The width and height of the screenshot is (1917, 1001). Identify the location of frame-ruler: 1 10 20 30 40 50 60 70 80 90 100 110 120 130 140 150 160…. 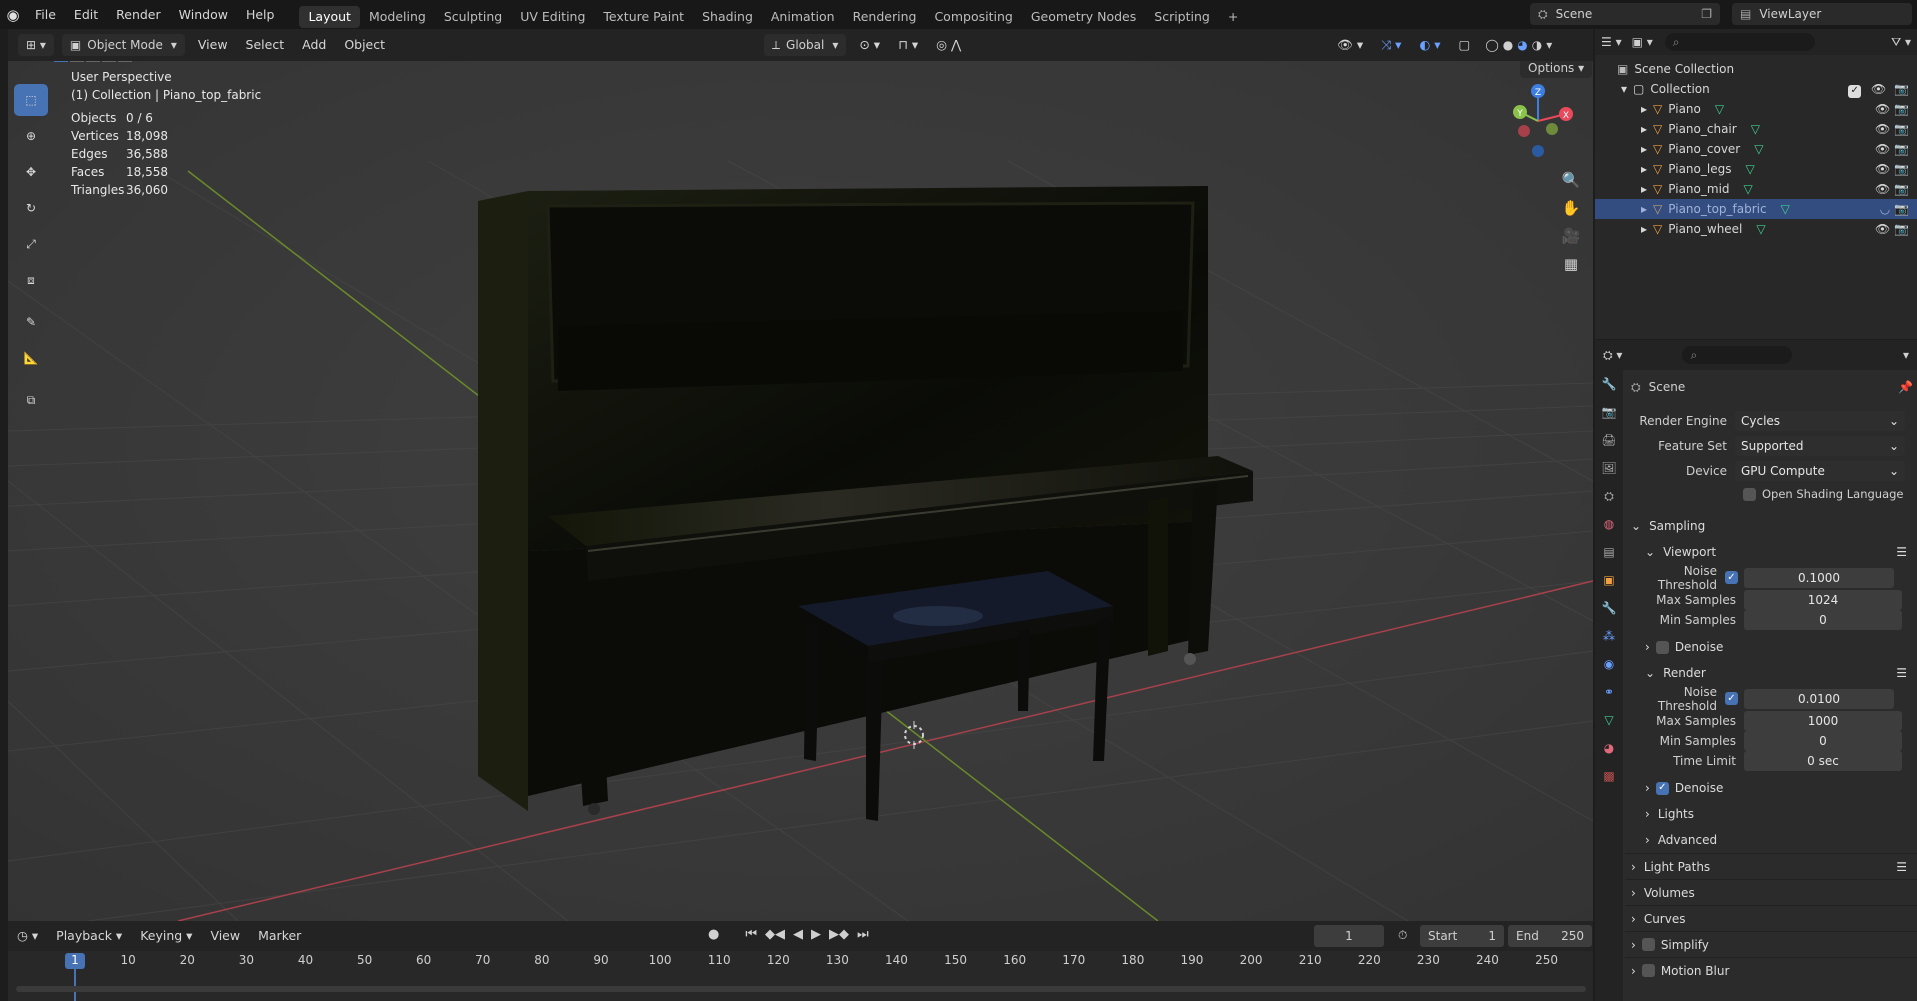
(800, 962).